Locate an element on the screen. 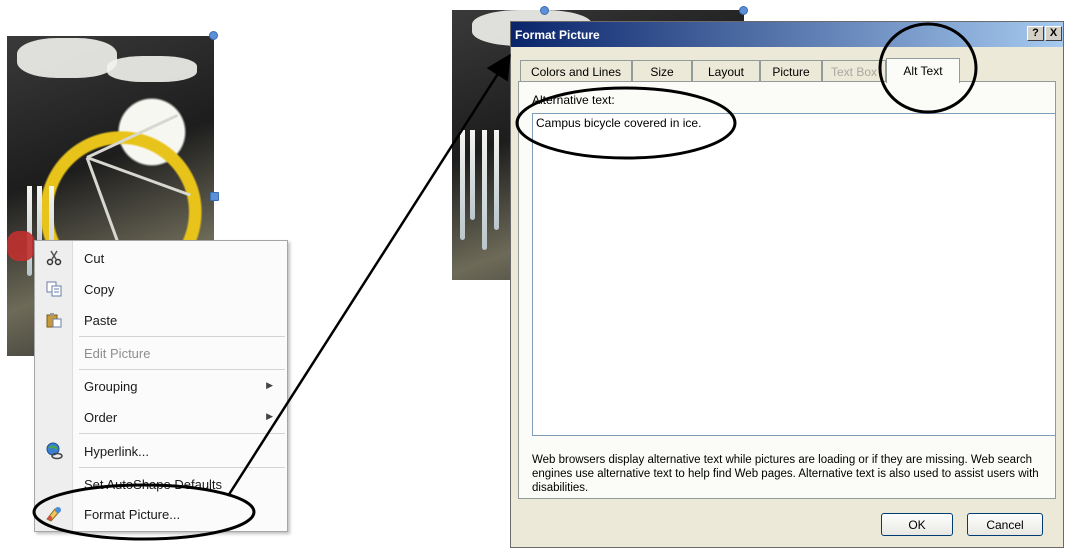 This screenshot has height=548, width=1074. menu-item-cut: Cut is located at coordinates (161, 258).